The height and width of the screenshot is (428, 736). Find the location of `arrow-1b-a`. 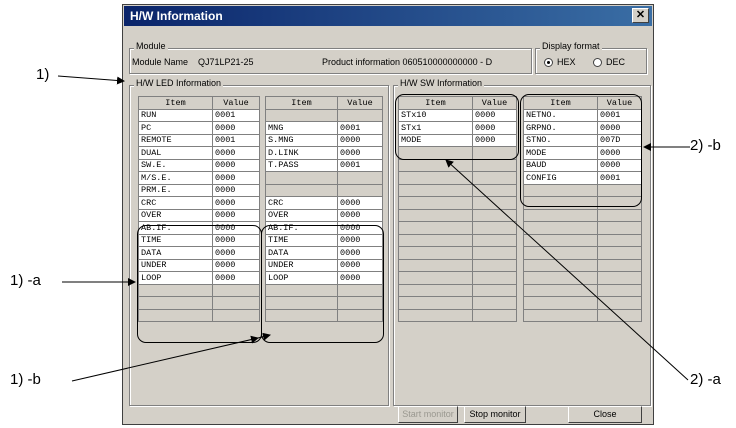

arrow-1b-a is located at coordinates (165, 358).